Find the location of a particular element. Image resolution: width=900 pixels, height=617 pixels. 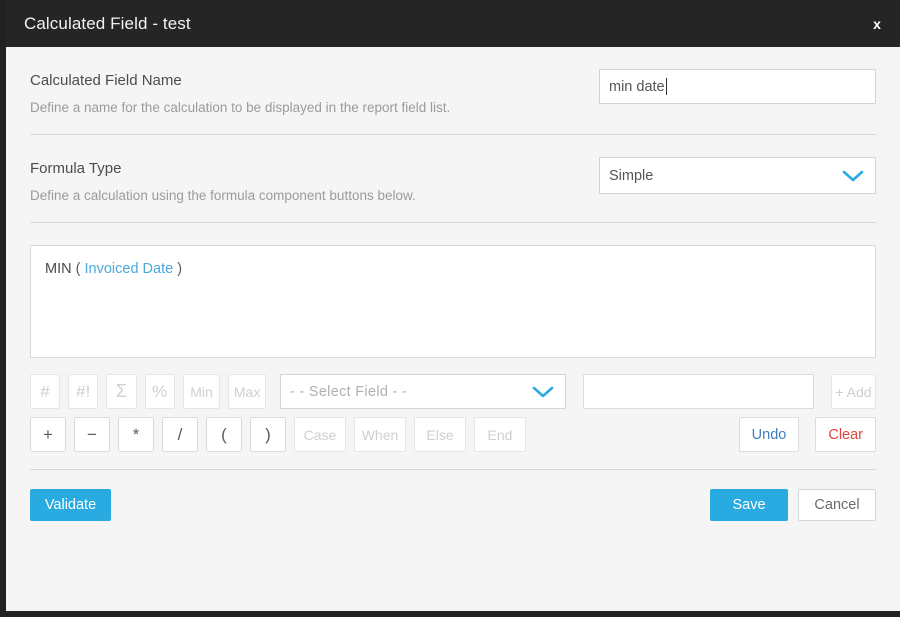

percent-button: % is located at coordinates (159, 391).